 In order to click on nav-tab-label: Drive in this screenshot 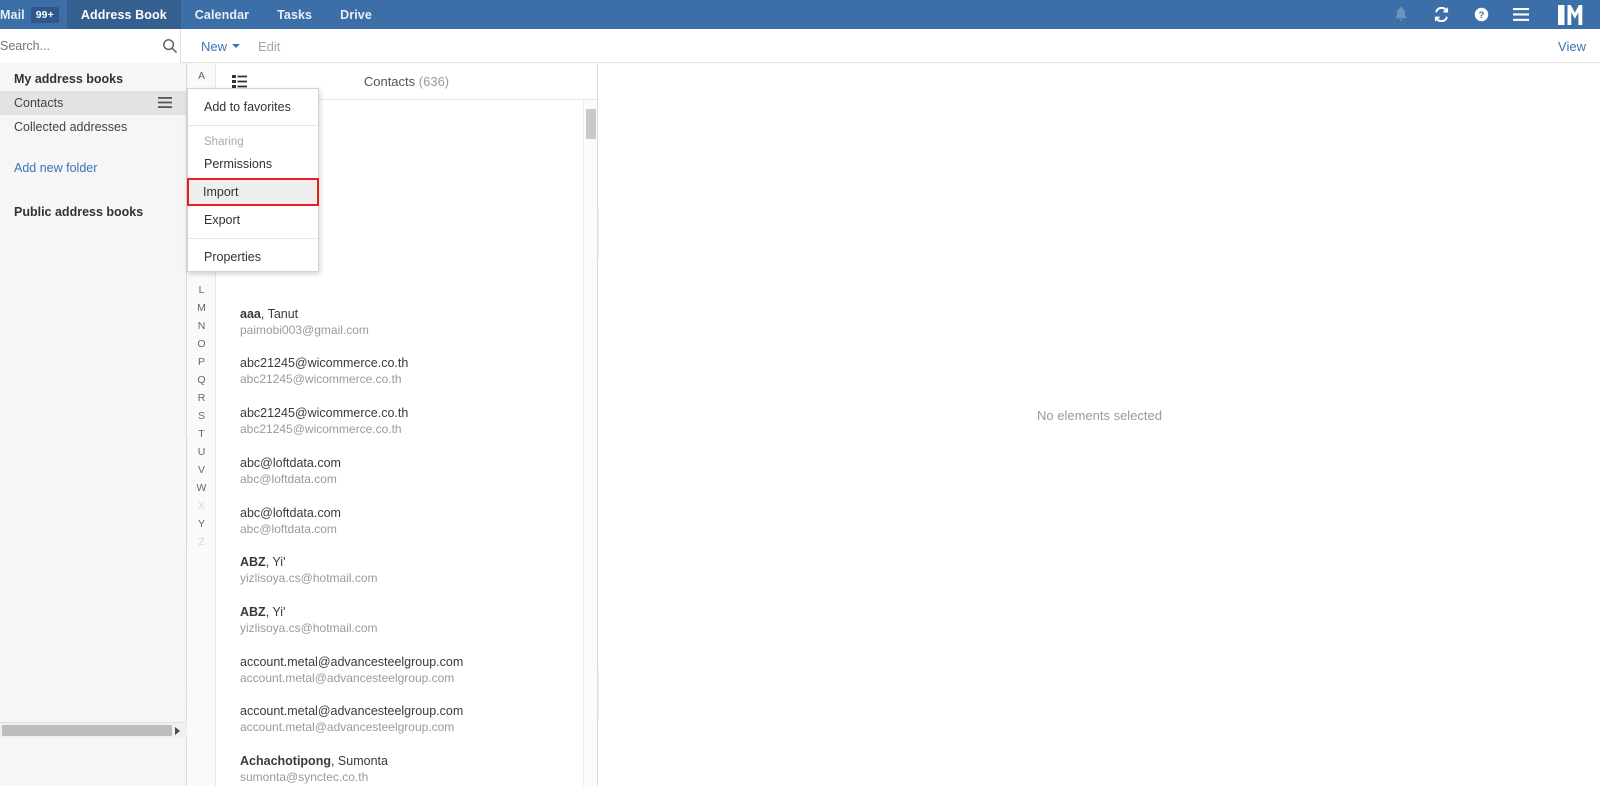, I will do `click(356, 14)`.